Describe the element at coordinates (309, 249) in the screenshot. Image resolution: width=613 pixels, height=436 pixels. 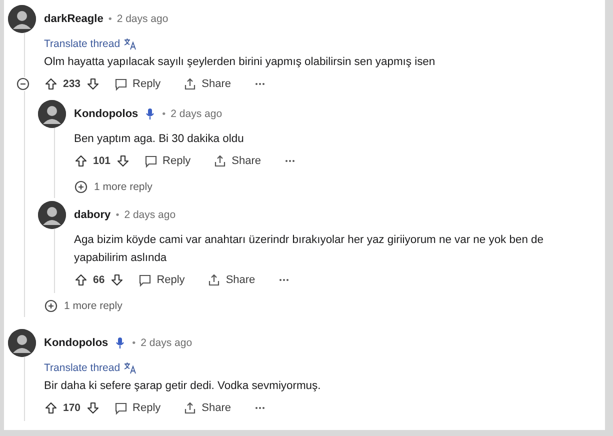
I see `comment-text: Aga bizim köyde cami var anahtarı üzerindr bırakıyolar her yaz giriiyorum ne var ne yok ben de yapabilirim aslında` at that location.